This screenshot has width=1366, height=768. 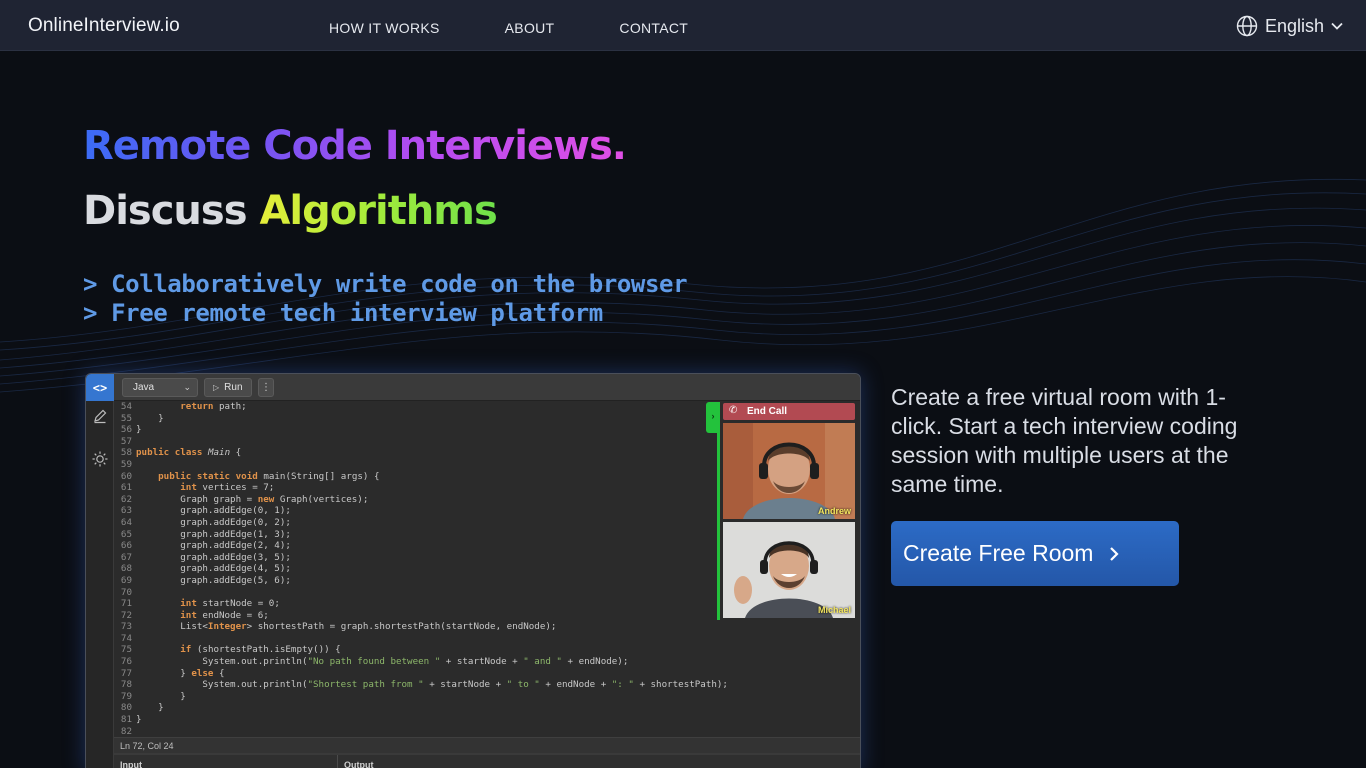 What do you see at coordinates (767, 411) in the screenshot?
I see `end-call-label: End Call` at bounding box center [767, 411].